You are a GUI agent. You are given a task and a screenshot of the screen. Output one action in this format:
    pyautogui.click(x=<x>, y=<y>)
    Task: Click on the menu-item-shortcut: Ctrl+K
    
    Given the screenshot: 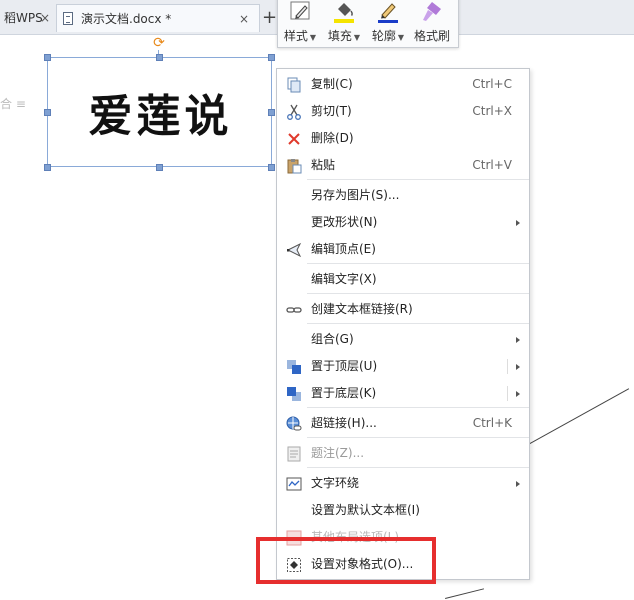 What is the action you would take?
    pyautogui.click(x=492, y=423)
    